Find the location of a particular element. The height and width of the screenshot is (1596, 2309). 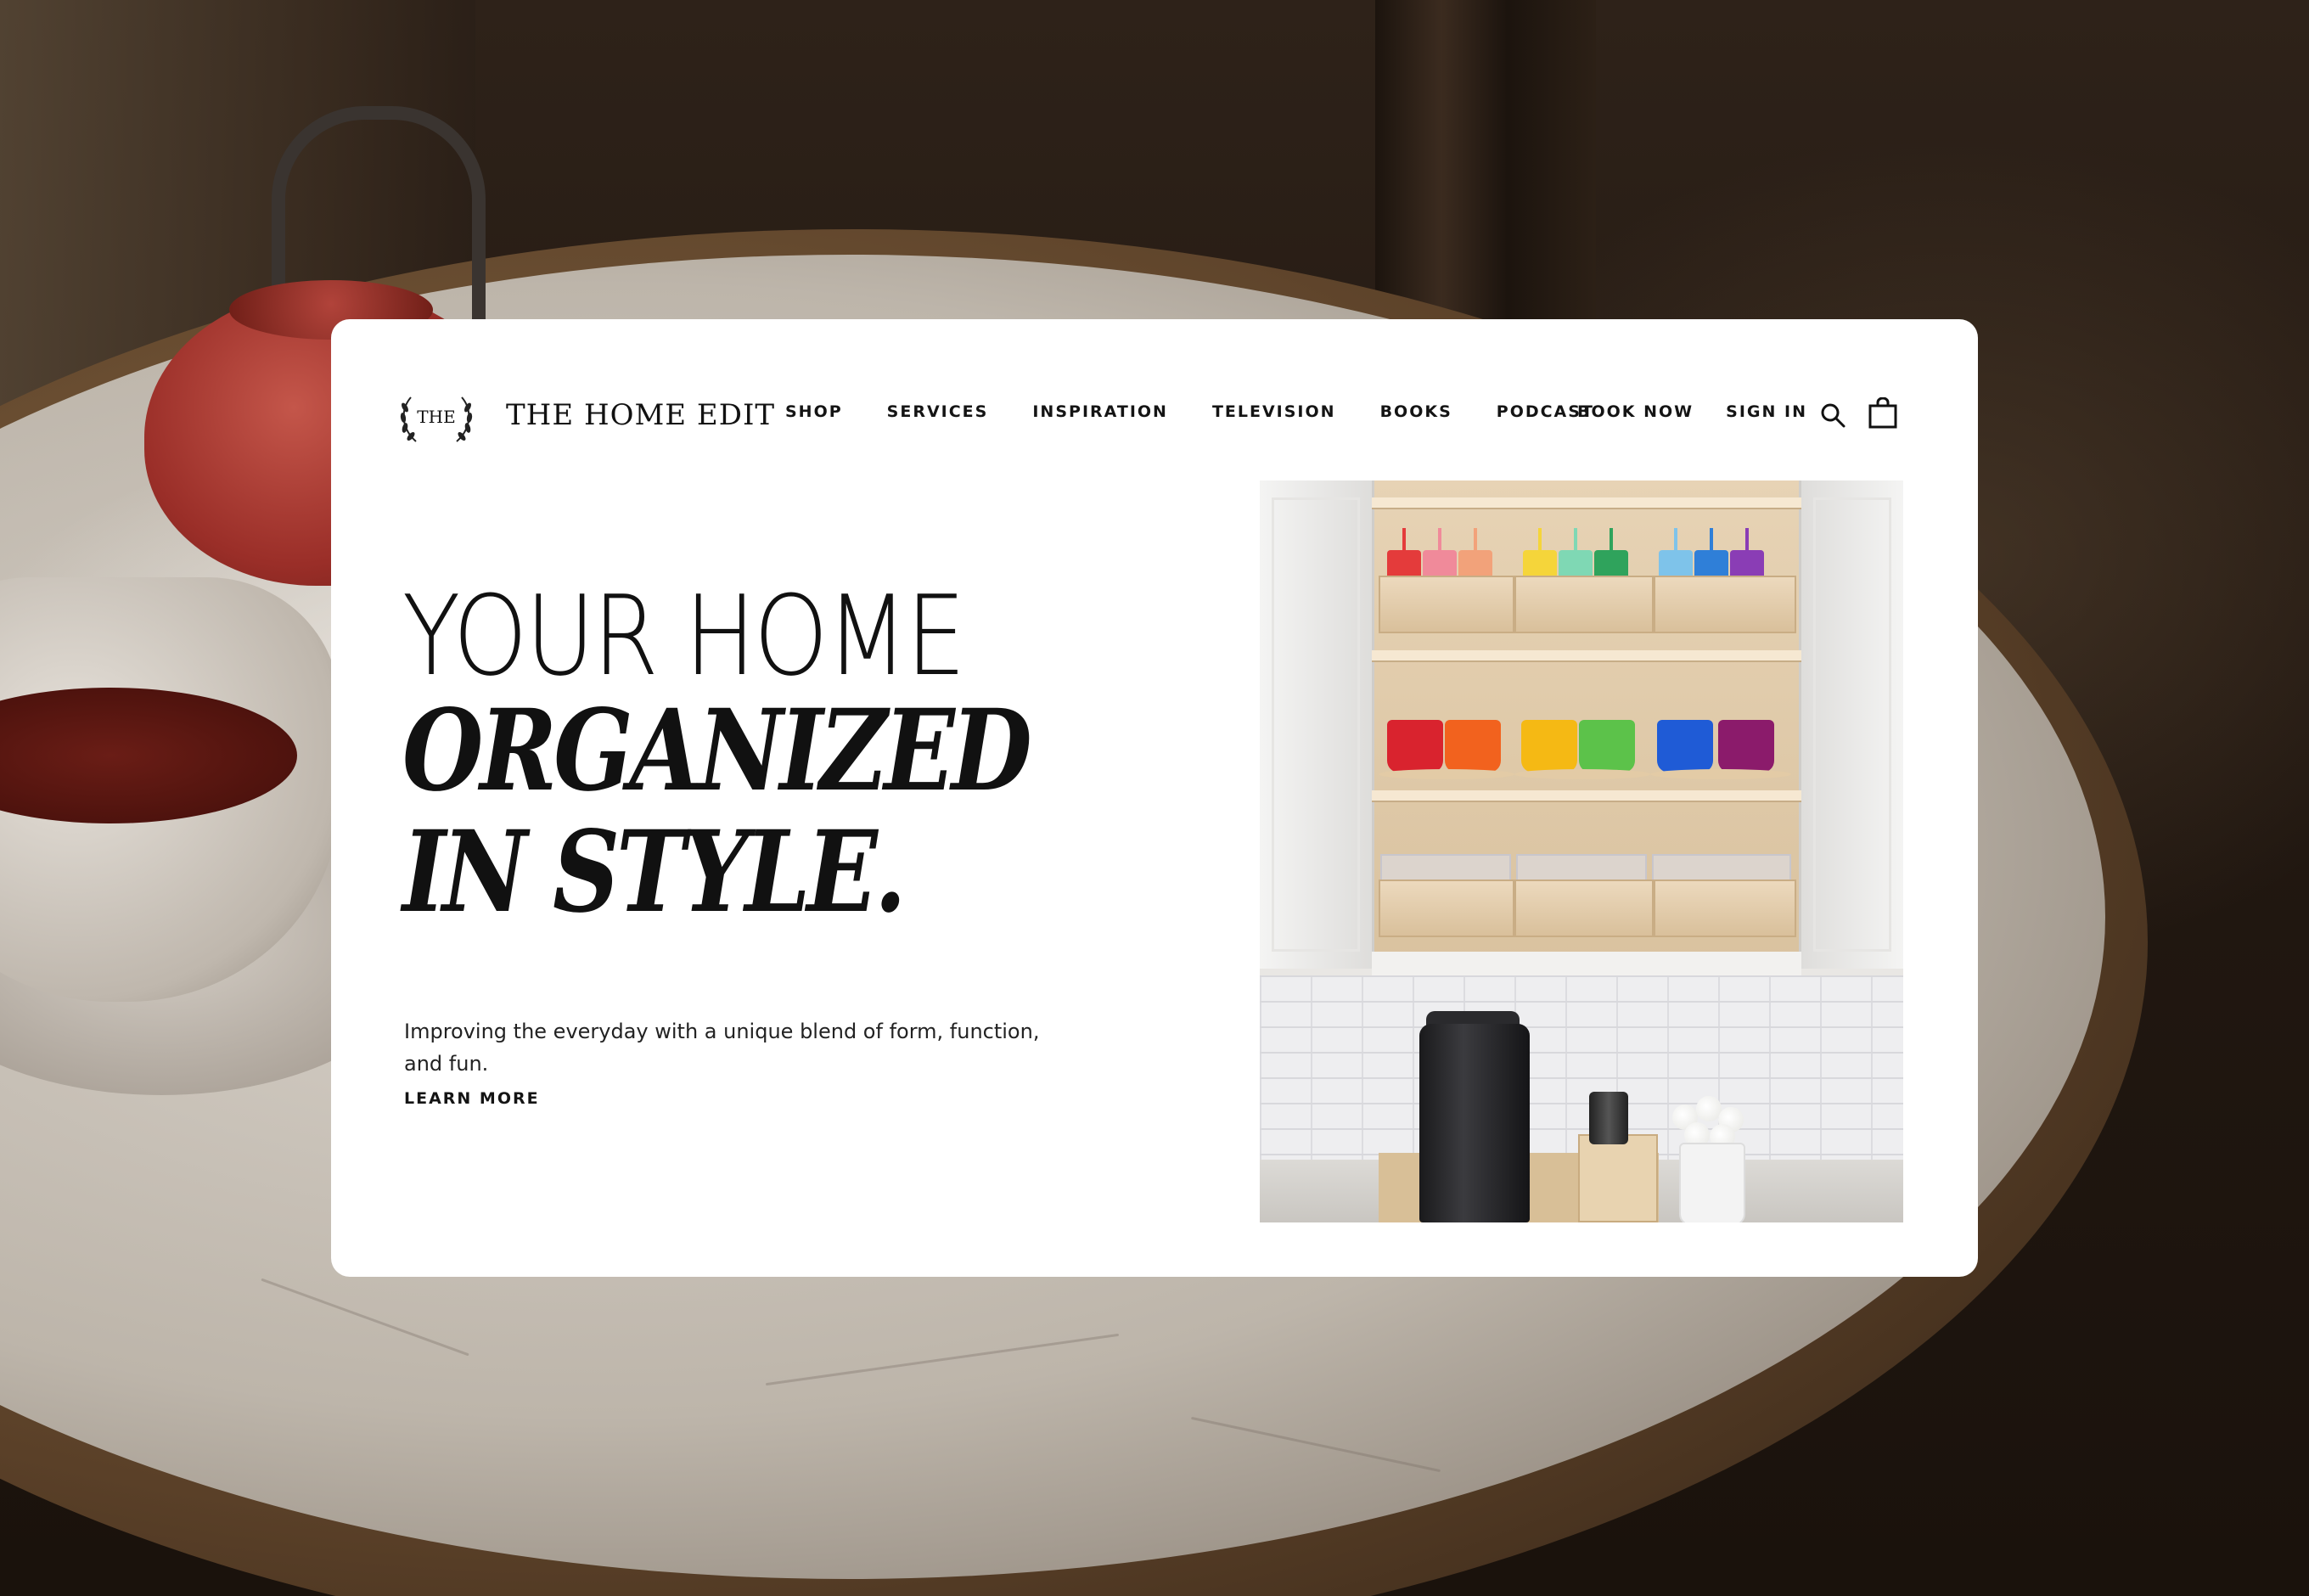

cabinet-door-right is located at coordinates (1851, 724).